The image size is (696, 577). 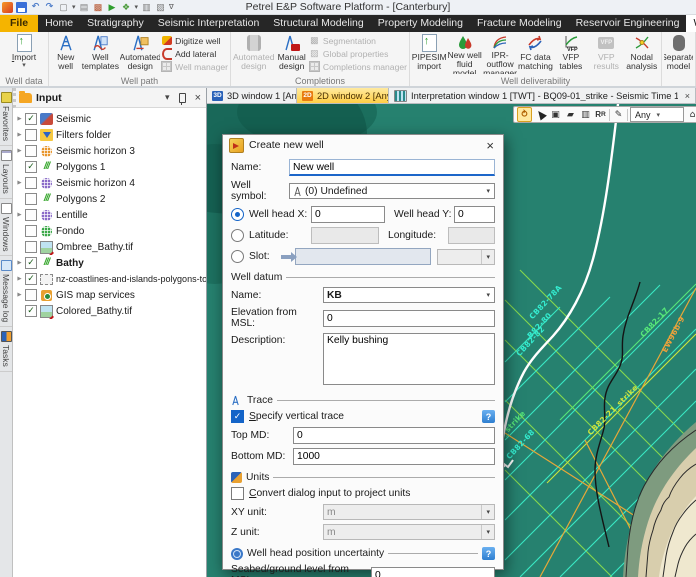 What do you see at coordinates (110, 183) in the screenshot?
I see `tree-item-seismic-horizon-4: ▶ Seismic horizon 4` at bounding box center [110, 183].